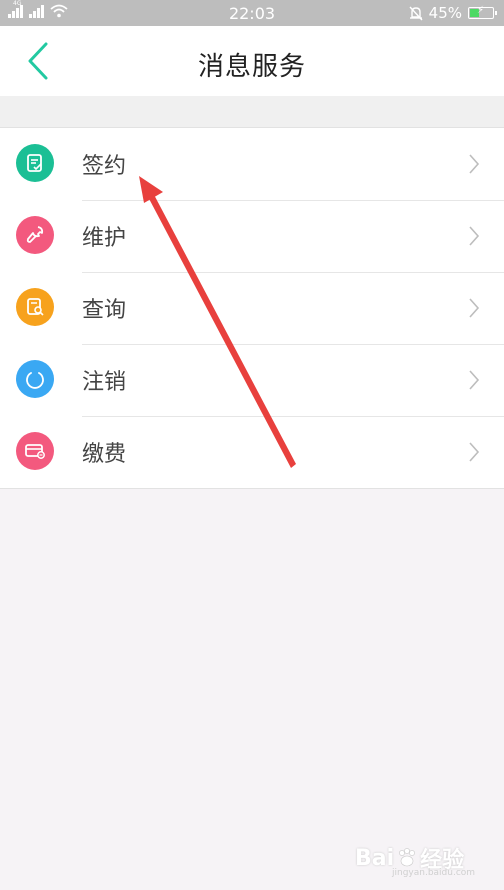  I want to click on search-doc-icon, so click(35, 307).